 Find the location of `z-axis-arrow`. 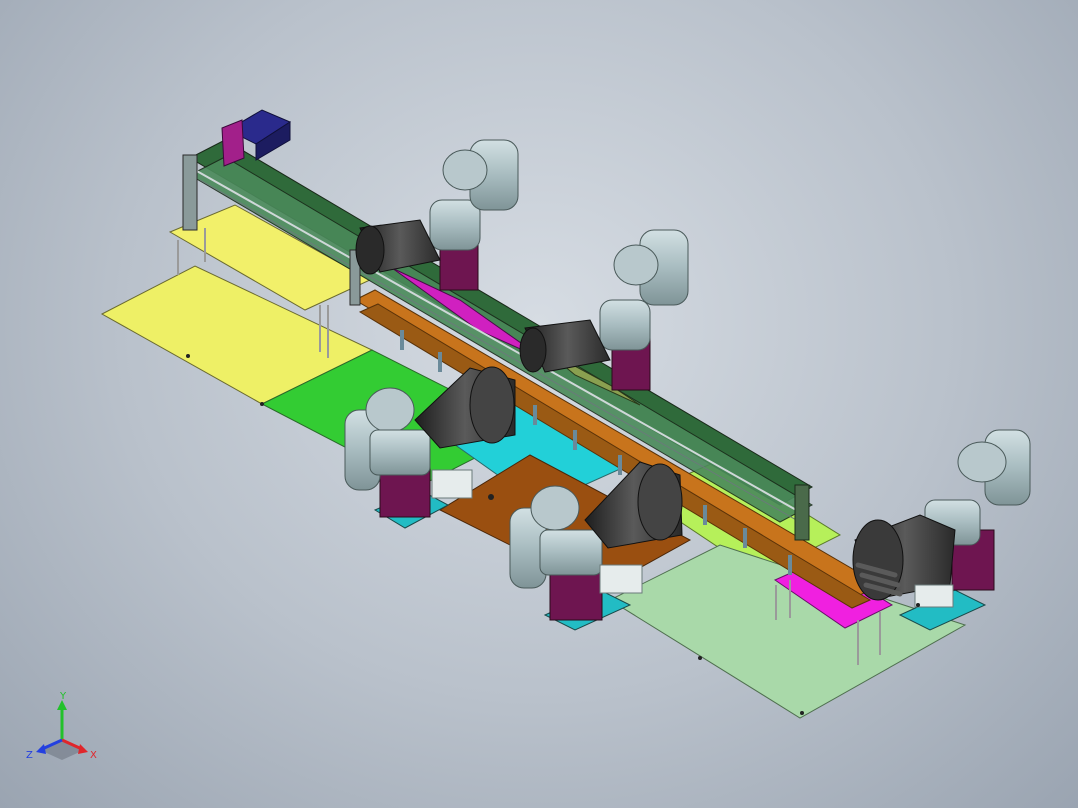

z-axis-arrow is located at coordinates (41, 749).